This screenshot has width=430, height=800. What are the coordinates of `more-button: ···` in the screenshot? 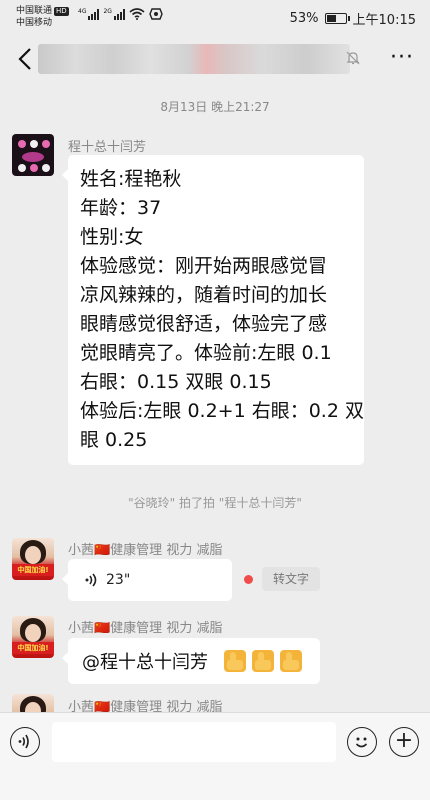 It's located at (402, 58).